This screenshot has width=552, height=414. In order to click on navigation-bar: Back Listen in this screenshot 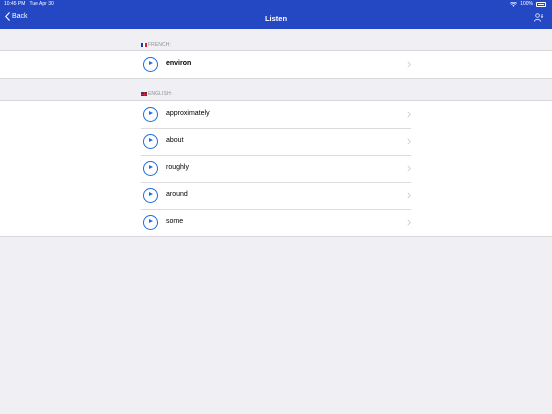, I will do `click(276, 18)`.